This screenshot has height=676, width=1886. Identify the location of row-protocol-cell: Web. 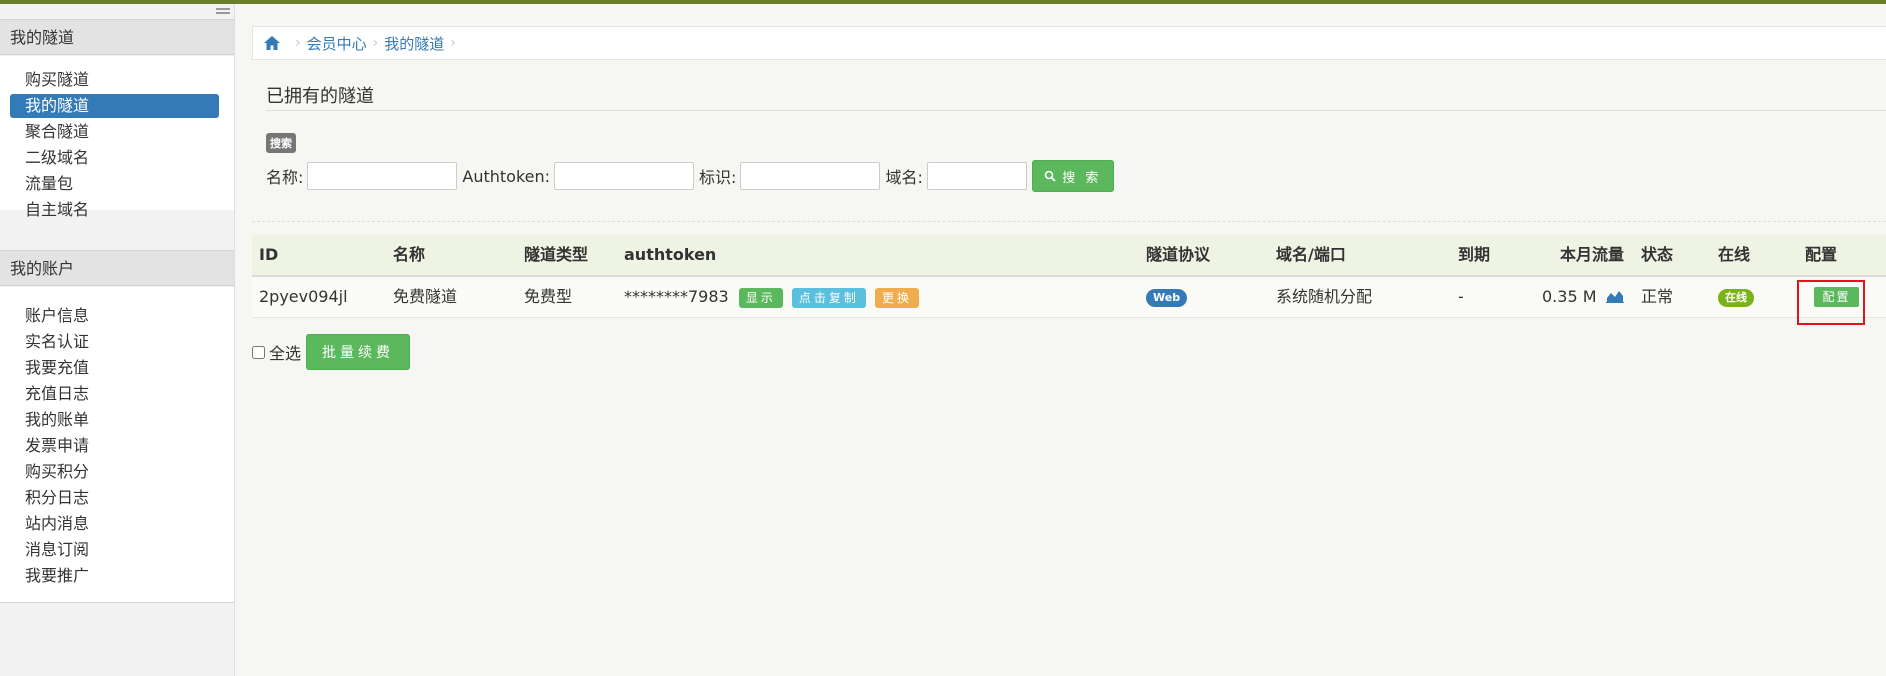
(1167, 297).